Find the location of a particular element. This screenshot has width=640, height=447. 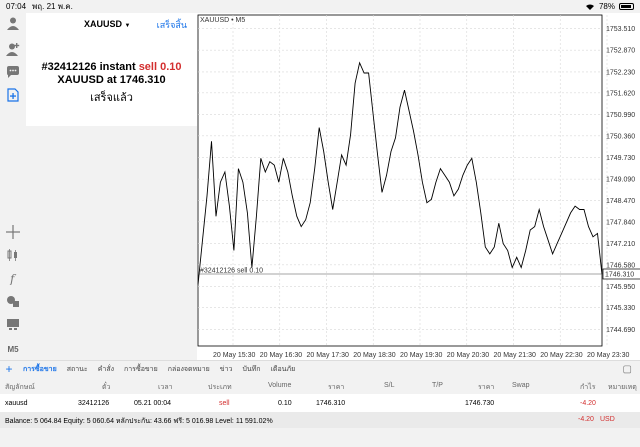

bottom-blank is located at coordinates (320, 437).